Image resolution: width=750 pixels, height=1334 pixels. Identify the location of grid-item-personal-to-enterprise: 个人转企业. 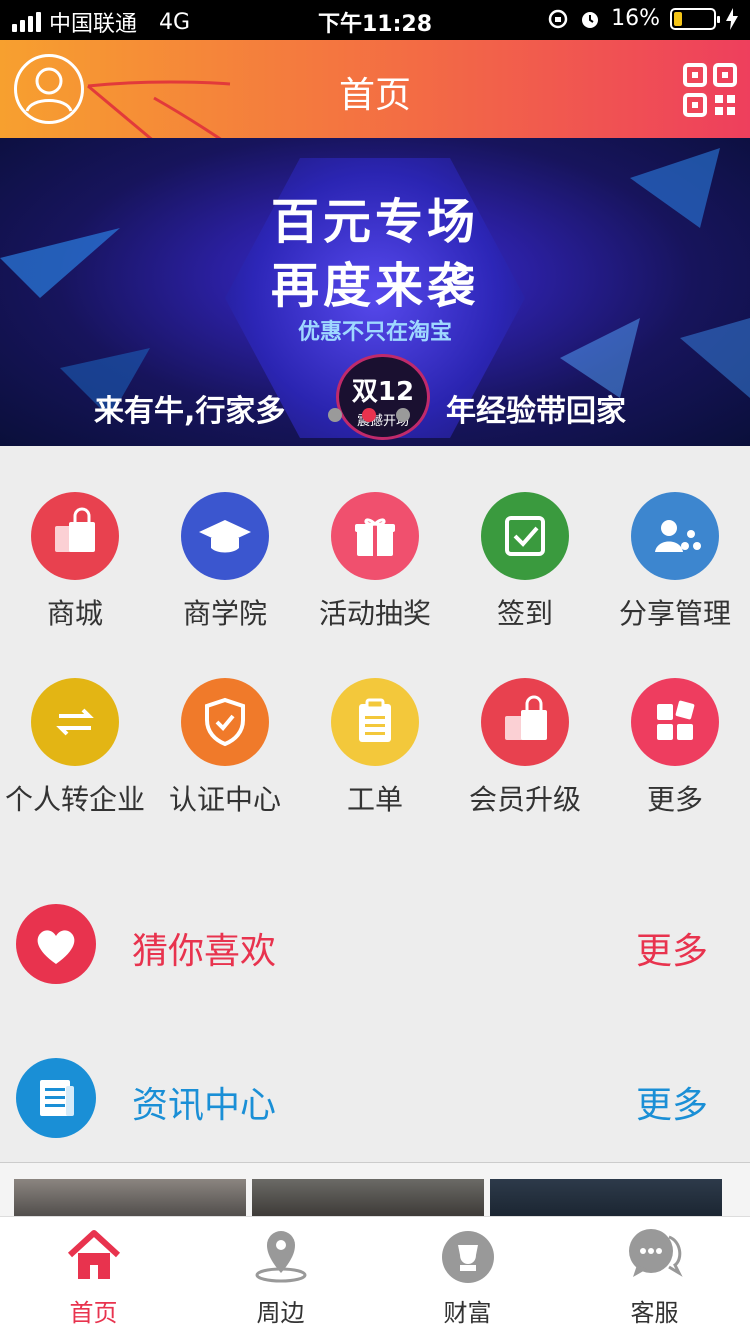
(75, 748).